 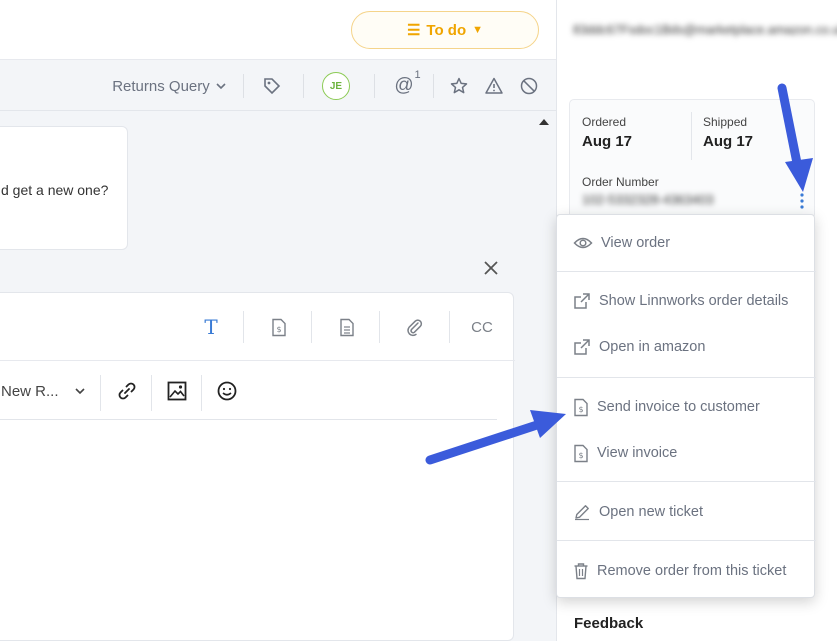 I want to click on trash-icon, so click(x=581, y=571).